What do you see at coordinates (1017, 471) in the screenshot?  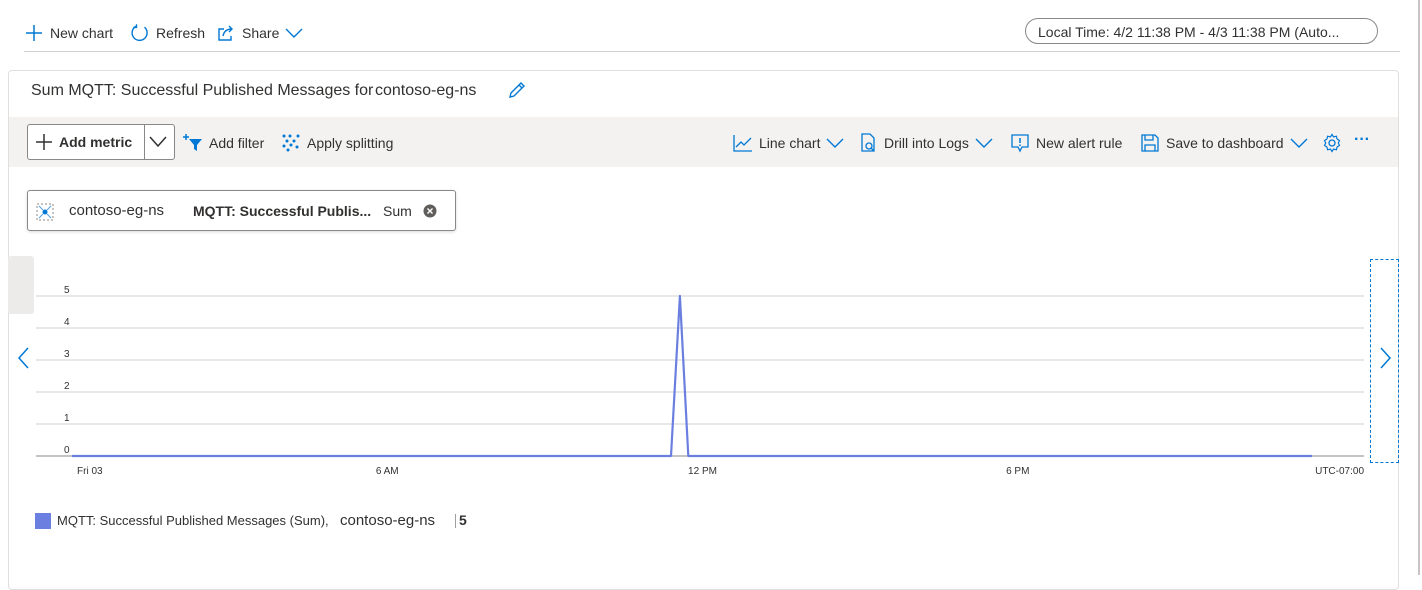 I see `x-tick-label: 6 PM` at bounding box center [1017, 471].